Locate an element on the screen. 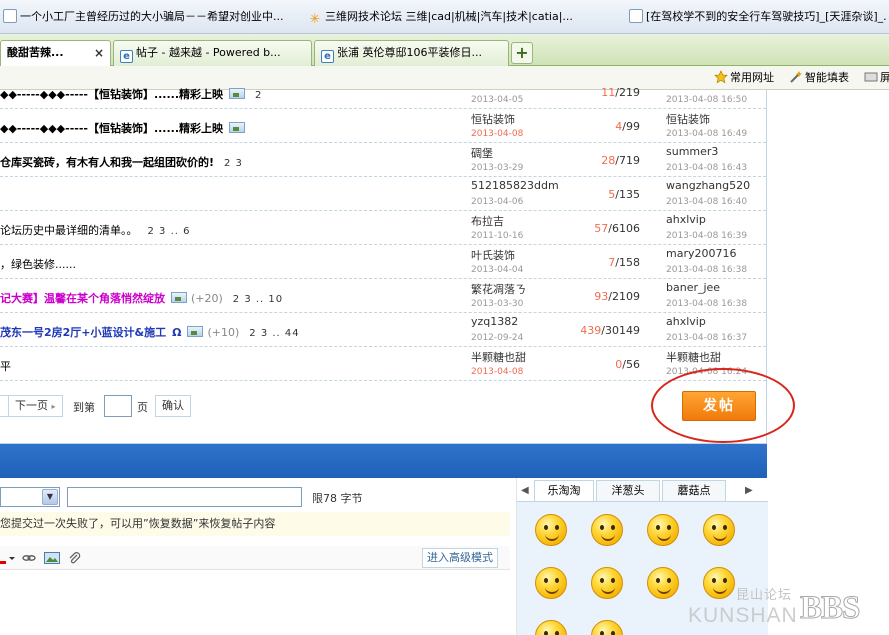  tab-smiley-1: 乐淘淘 is located at coordinates (564, 491).